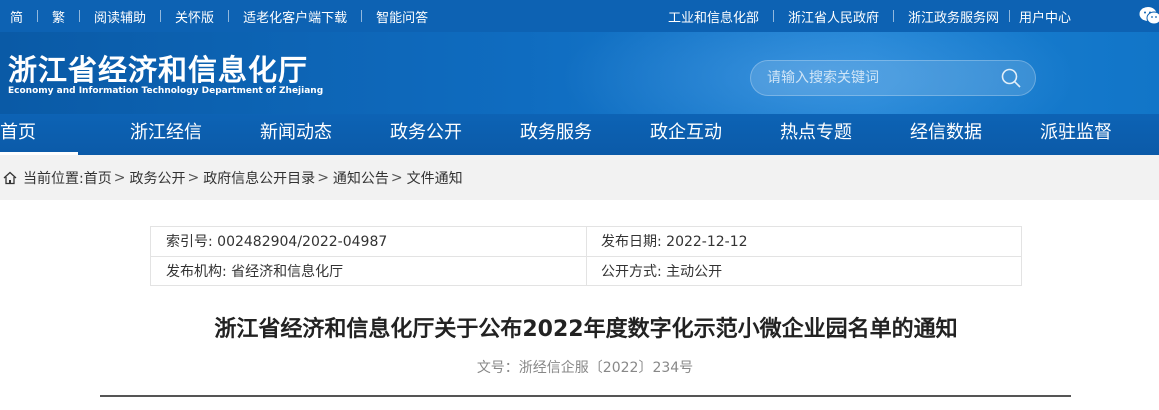 The image size is (1159, 410). What do you see at coordinates (585, 396) in the screenshot?
I see `title-divider` at bounding box center [585, 396].